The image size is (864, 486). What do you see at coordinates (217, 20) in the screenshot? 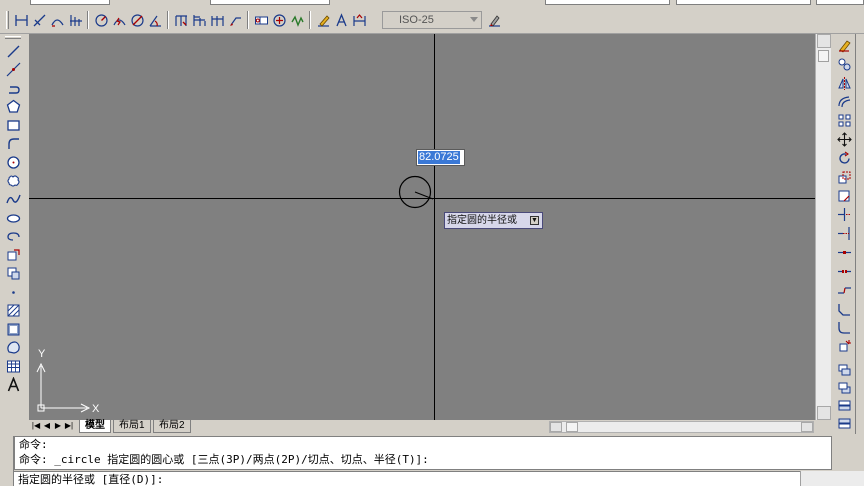
I see `continue-dim-icon` at bounding box center [217, 20].